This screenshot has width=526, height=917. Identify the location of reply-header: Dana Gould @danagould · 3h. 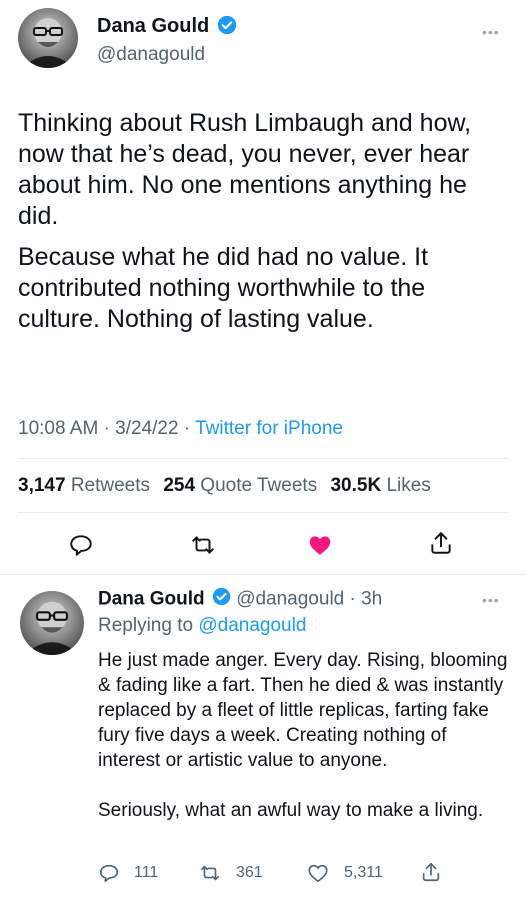
(240, 599).